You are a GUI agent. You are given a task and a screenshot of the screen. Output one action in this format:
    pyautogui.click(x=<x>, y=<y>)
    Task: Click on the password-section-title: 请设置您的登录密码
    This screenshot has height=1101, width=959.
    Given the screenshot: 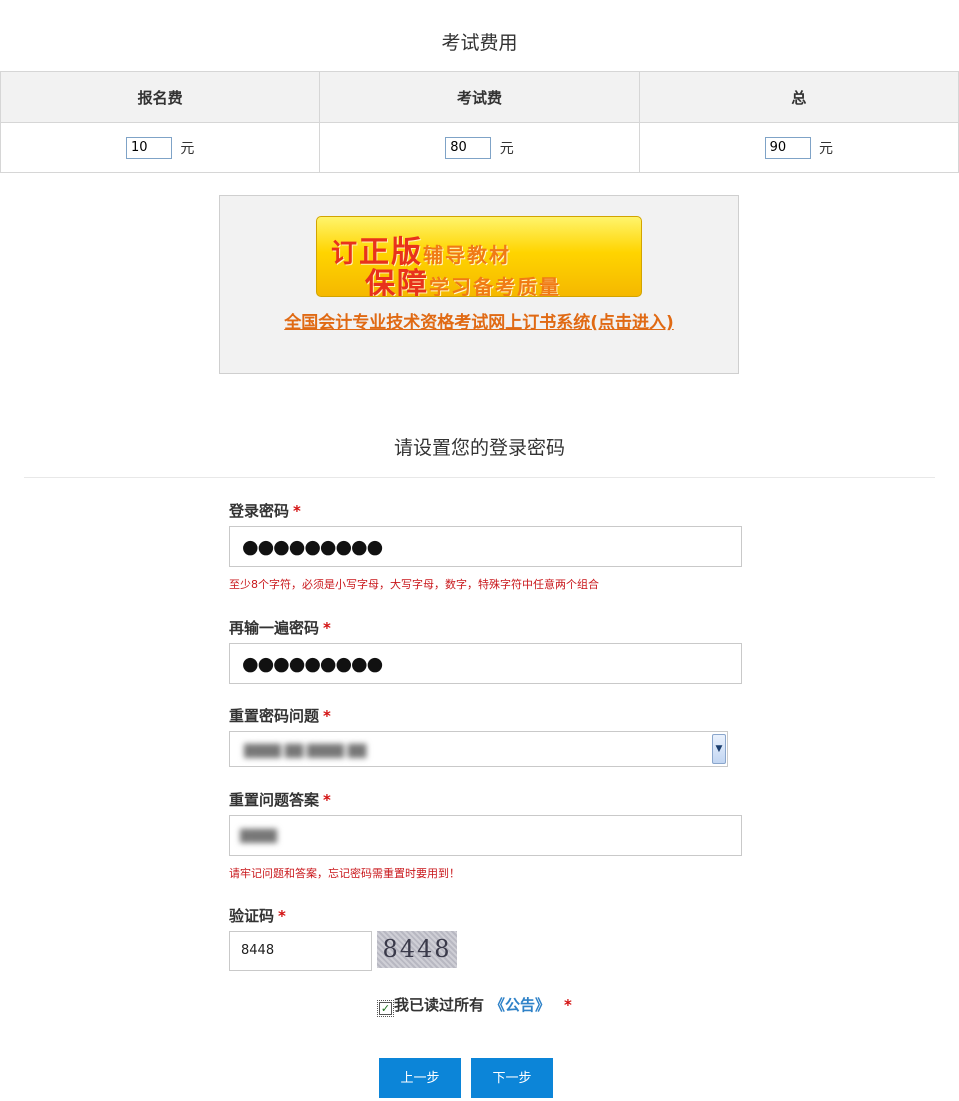 What is the action you would take?
    pyautogui.click(x=479, y=448)
    